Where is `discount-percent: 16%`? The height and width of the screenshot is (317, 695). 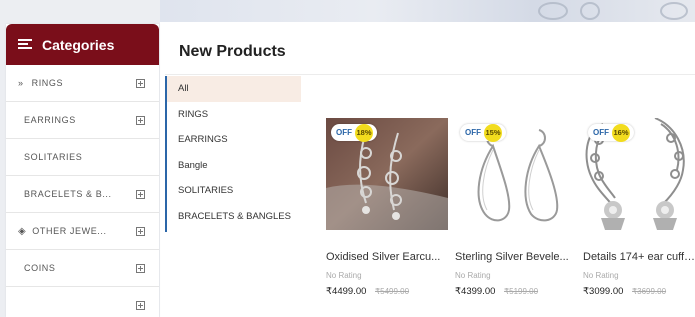
discount-percent: 16% is located at coordinates (621, 132).